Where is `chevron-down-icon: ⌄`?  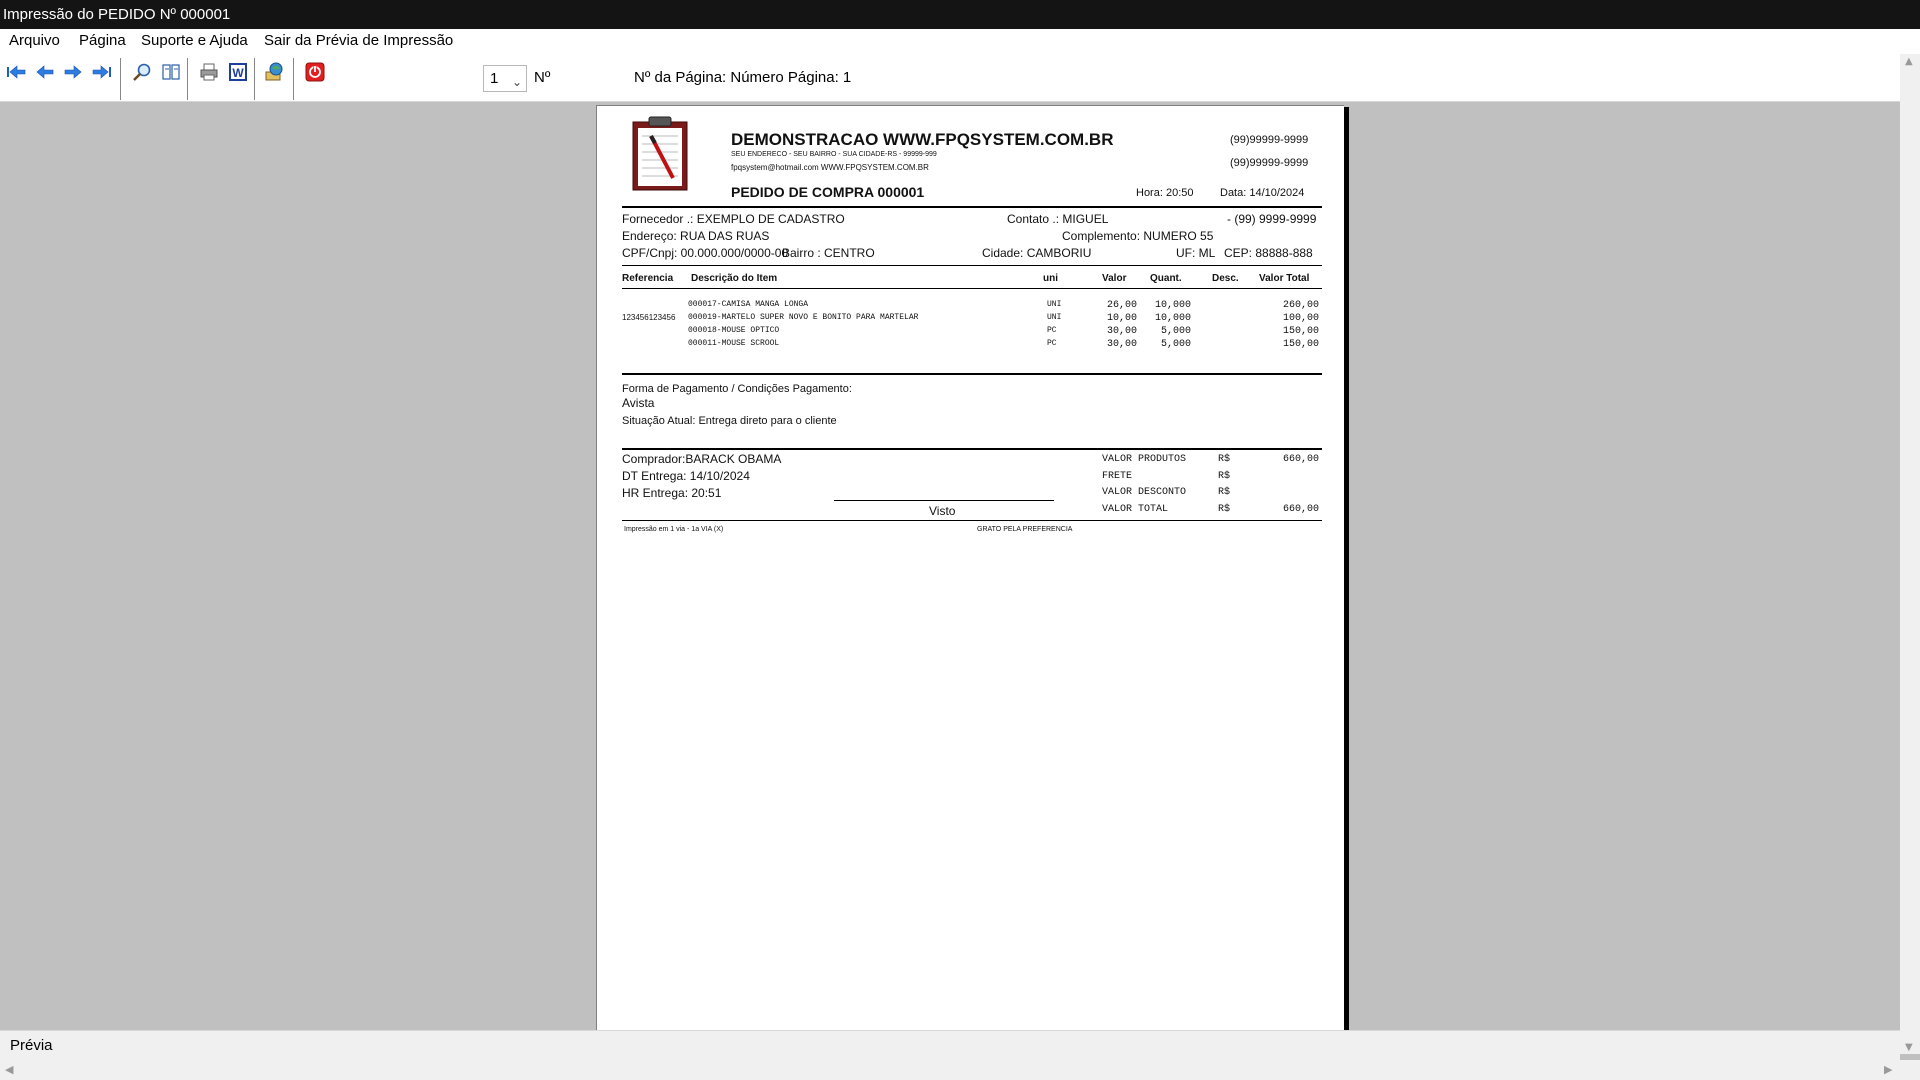
chevron-down-icon: ⌄ is located at coordinates (516, 82).